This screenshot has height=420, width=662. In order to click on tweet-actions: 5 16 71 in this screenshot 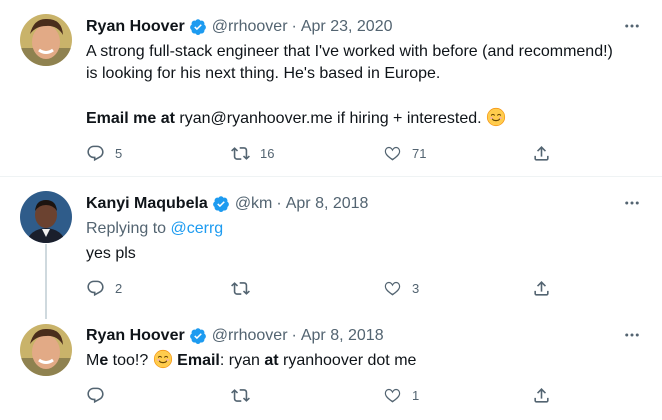, I will do `click(321, 153)`.